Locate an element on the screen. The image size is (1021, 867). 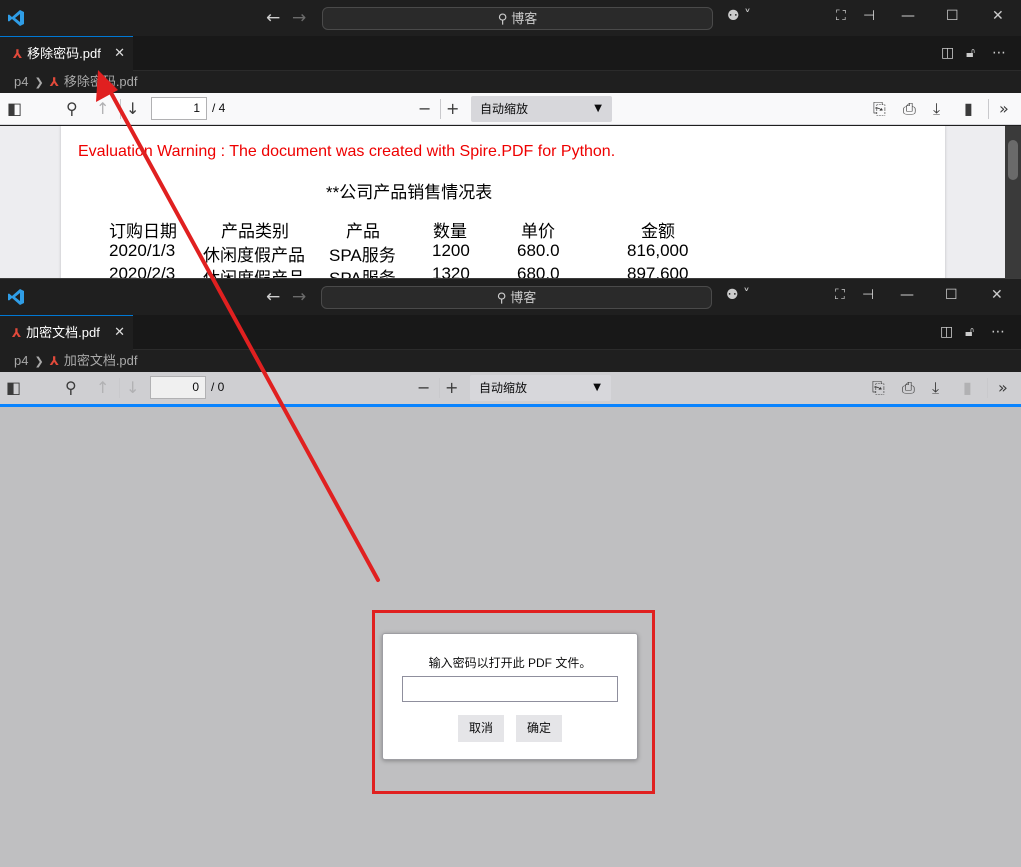
column-header: 数量 is located at coordinates (450, 231).